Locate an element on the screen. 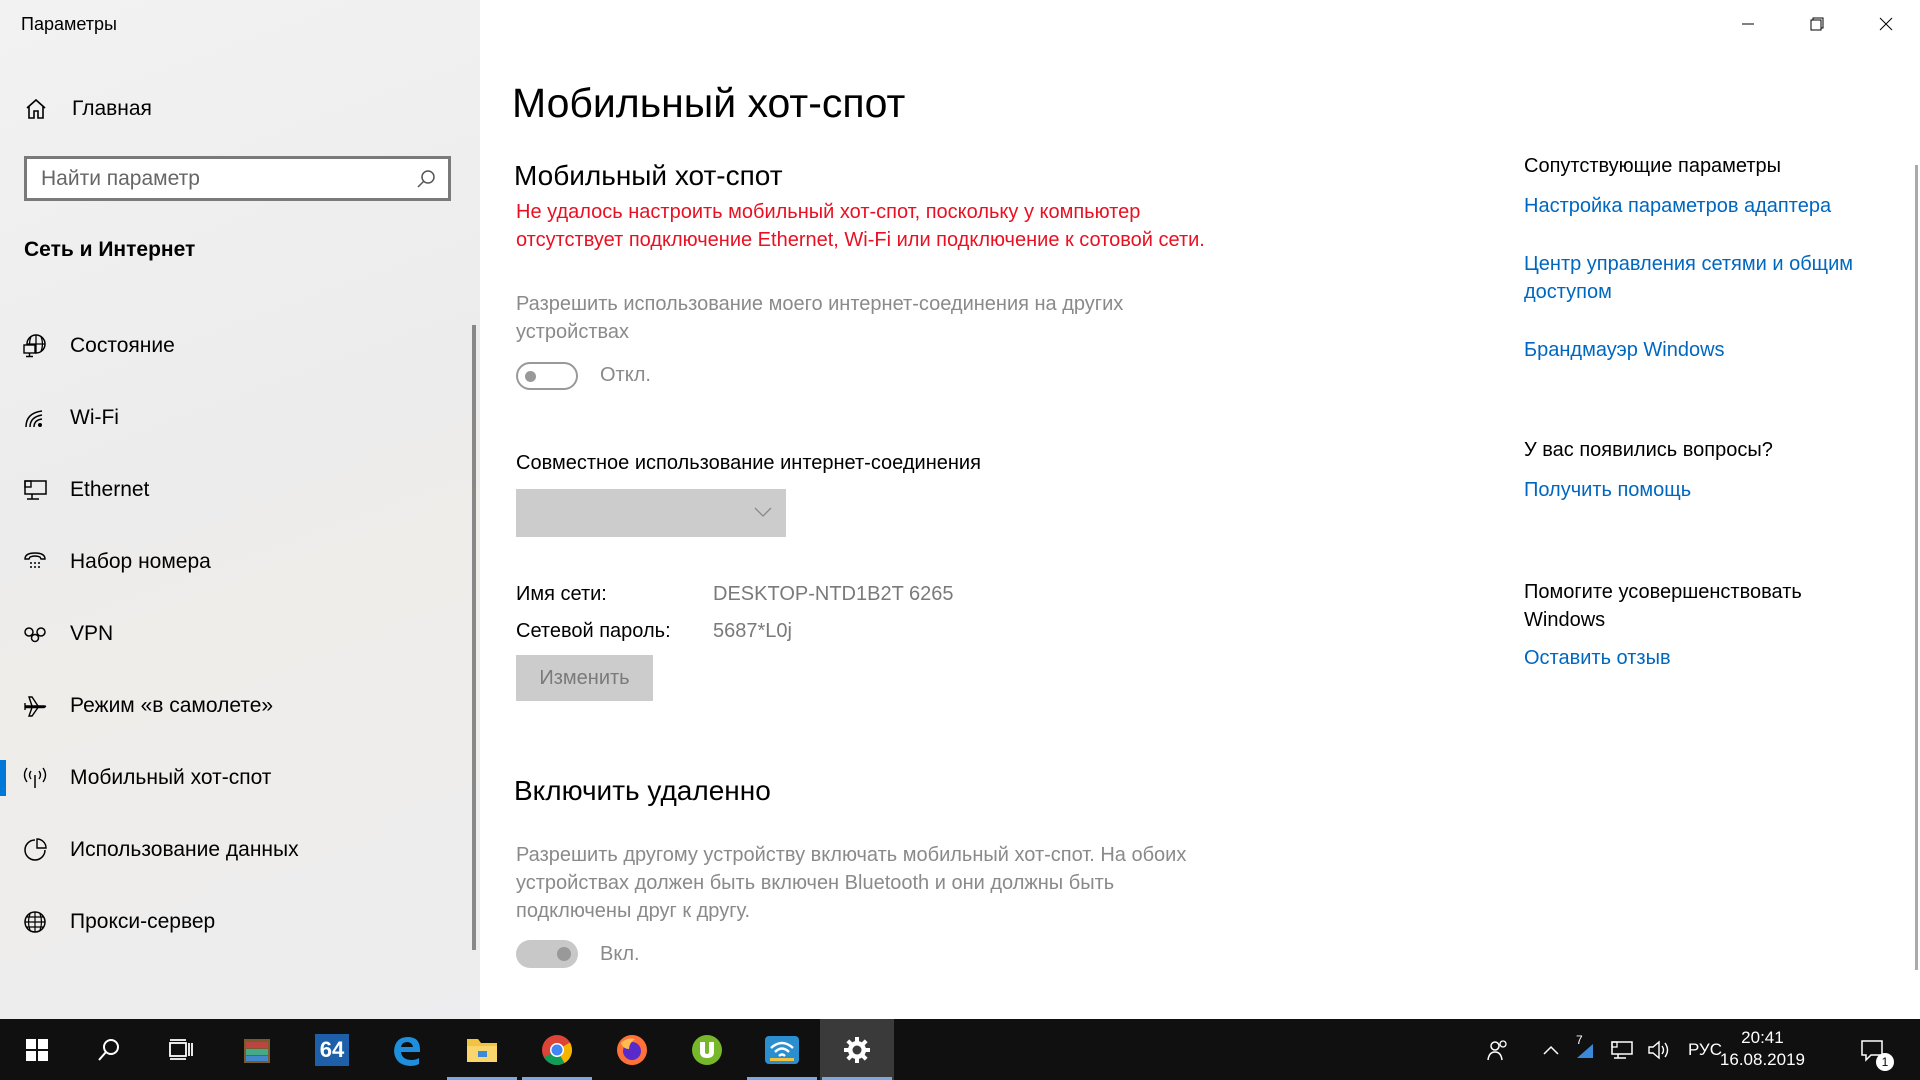 The width and height of the screenshot is (1920, 1080). chrome-icon is located at coordinates (557, 1049).